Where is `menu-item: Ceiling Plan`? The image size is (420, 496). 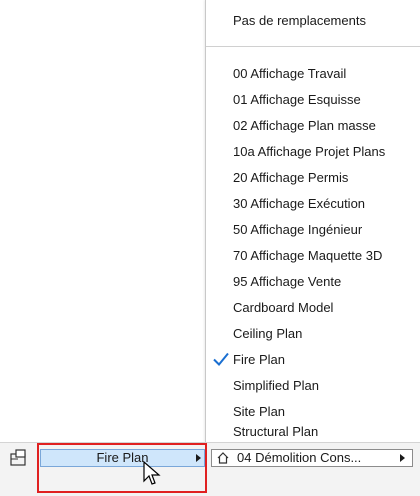 menu-item: Ceiling Plan is located at coordinates (313, 333).